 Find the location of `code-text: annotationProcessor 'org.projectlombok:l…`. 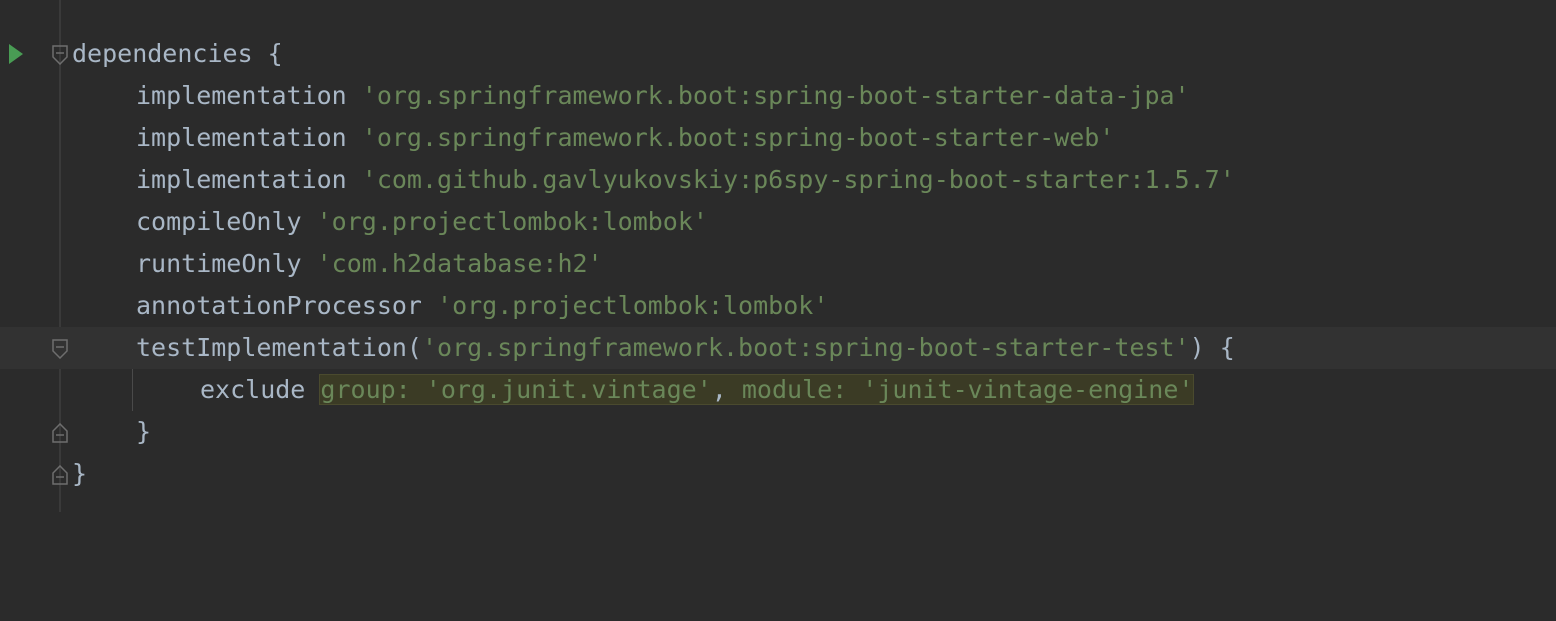

code-text: annotationProcessor 'org.projectlombok:l… is located at coordinates (482, 306).